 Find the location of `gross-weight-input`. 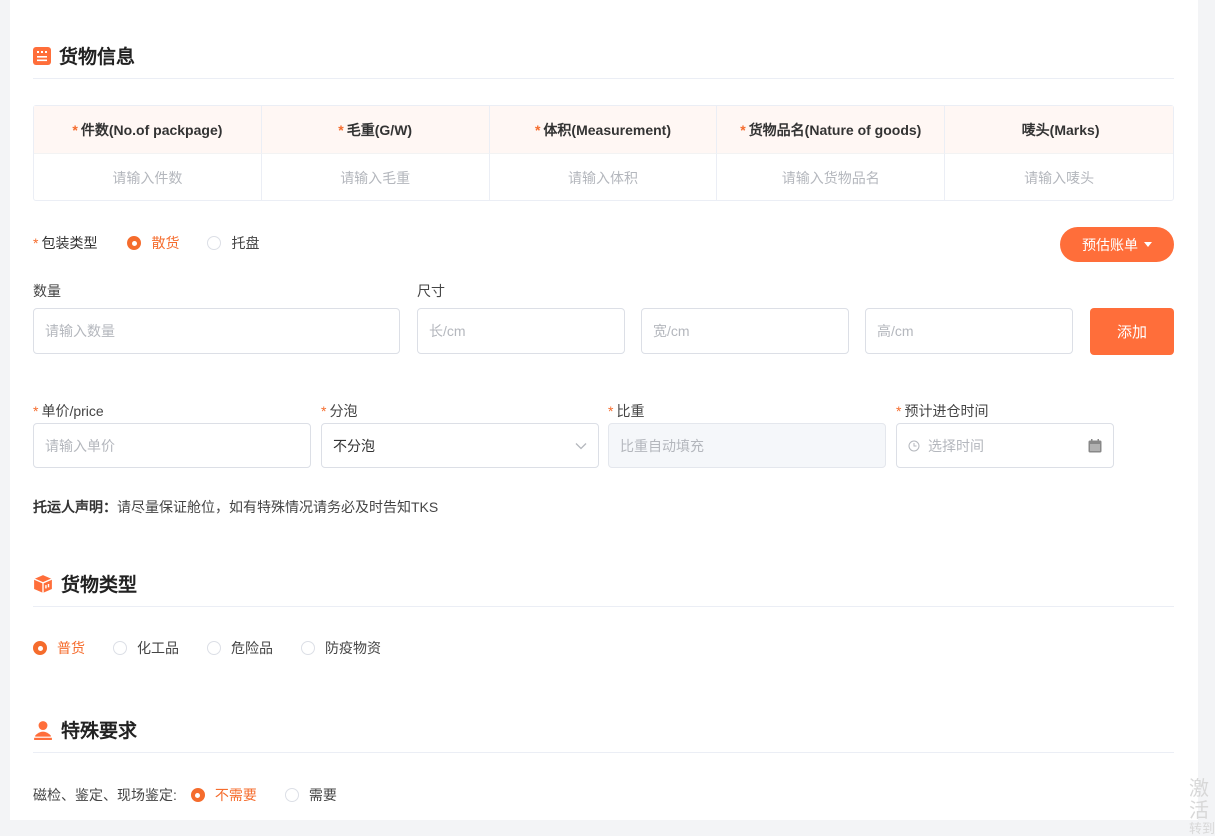

gross-weight-input is located at coordinates (375, 177).